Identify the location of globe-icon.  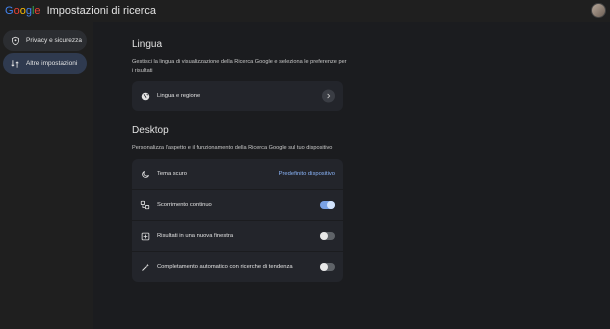
(145, 96).